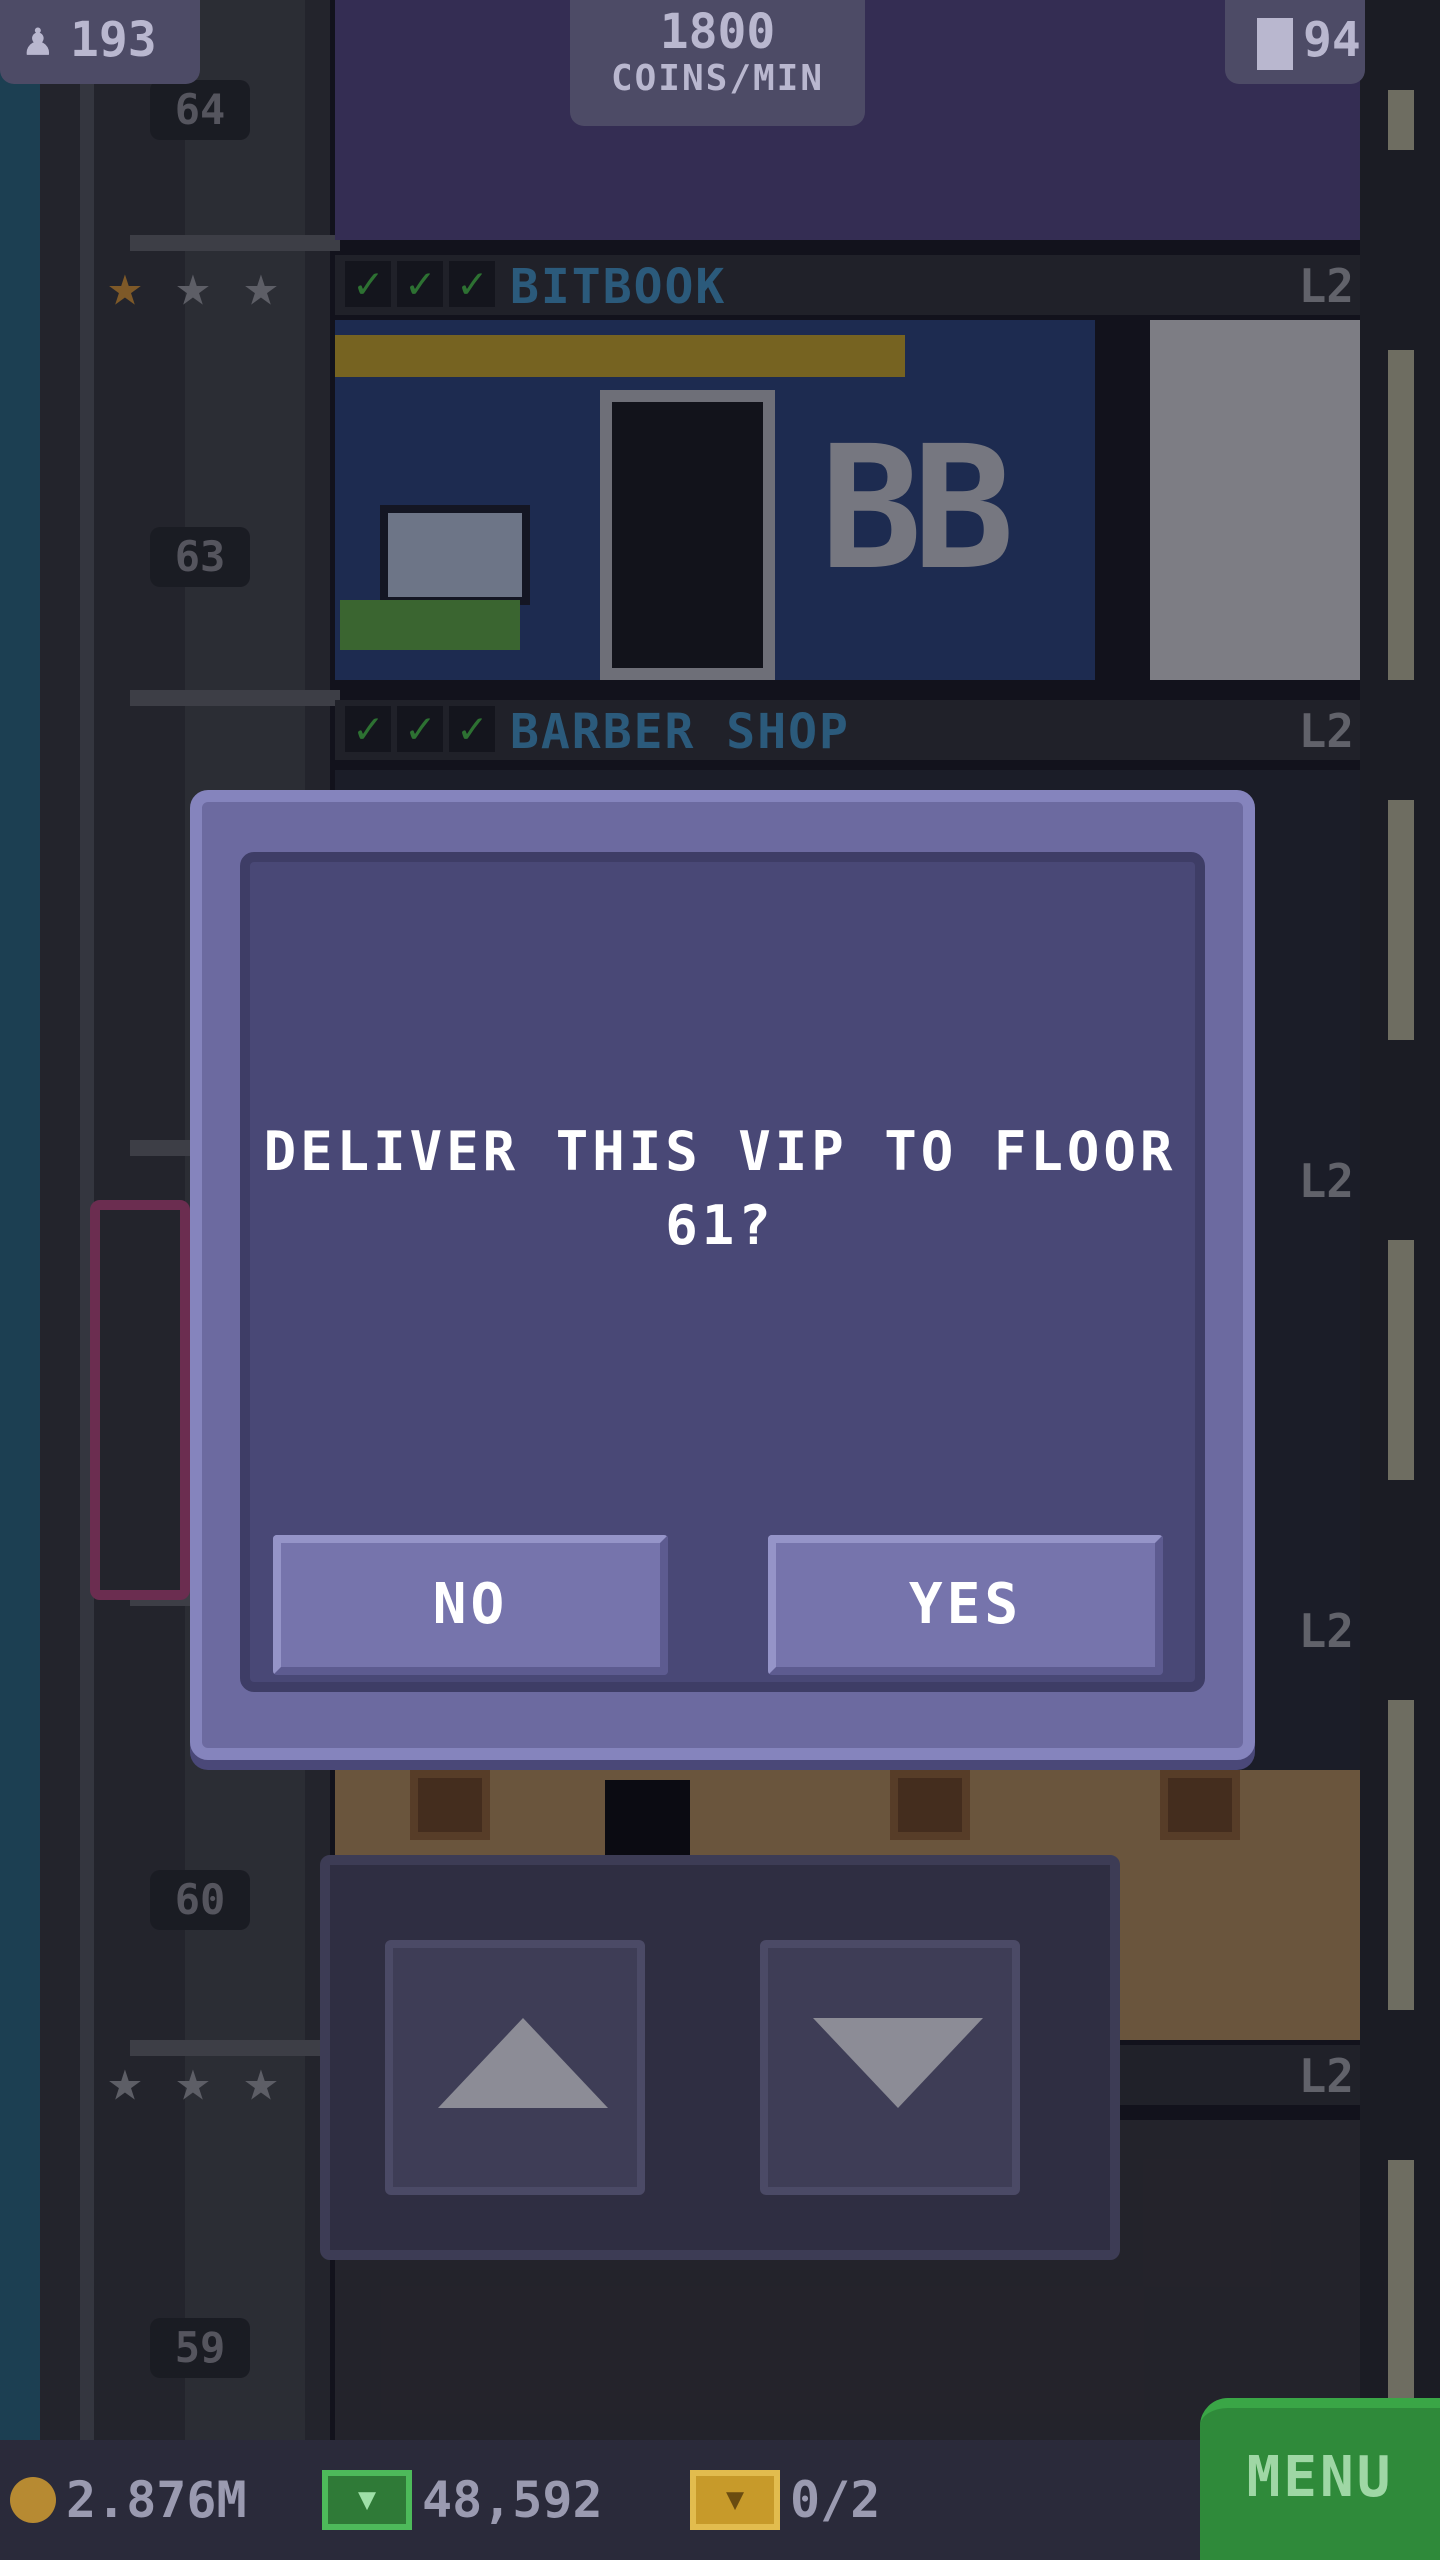 The height and width of the screenshot is (2560, 1440). What do you see at coordinates (33, 2500) in the screenshot?
I see `coin-icon` at bounding box center [33, 2500].